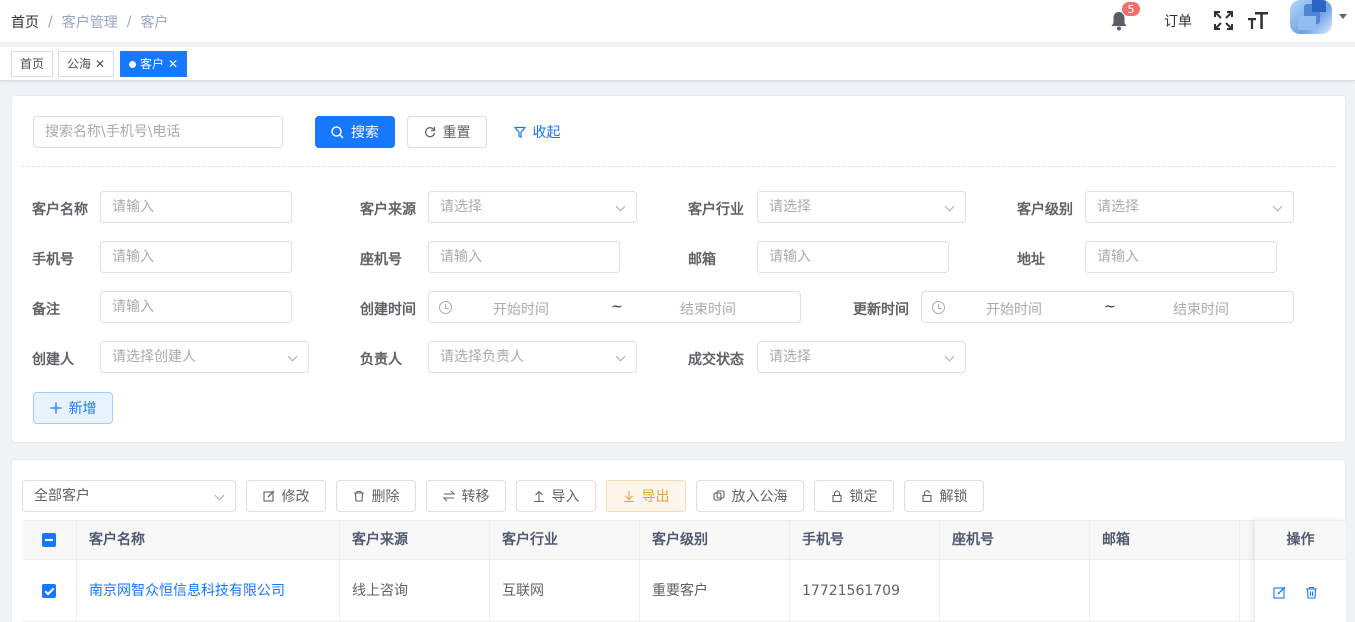 The width and height of the screenshot is (1355, 622). I want to click on delete-button: 删除, so click(376, 496).